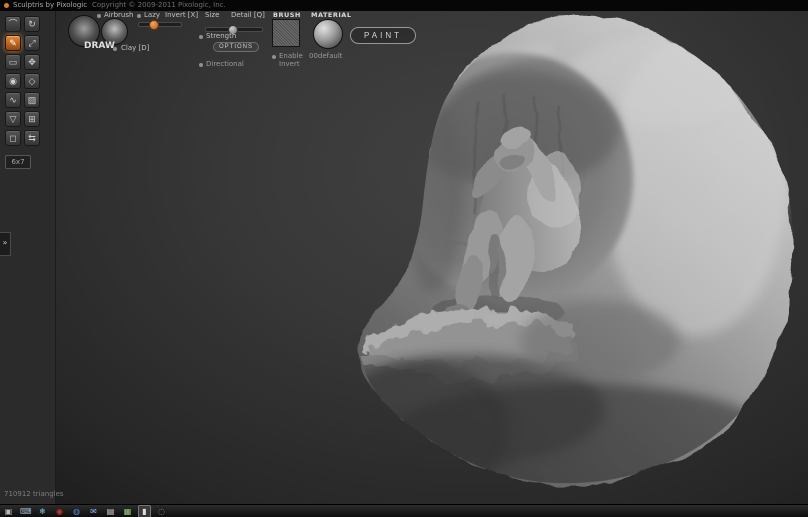 The width and height of the screenshot is (808, 517). I want to click on tool-reduce-brush-button: ▽, so click(13, 119).